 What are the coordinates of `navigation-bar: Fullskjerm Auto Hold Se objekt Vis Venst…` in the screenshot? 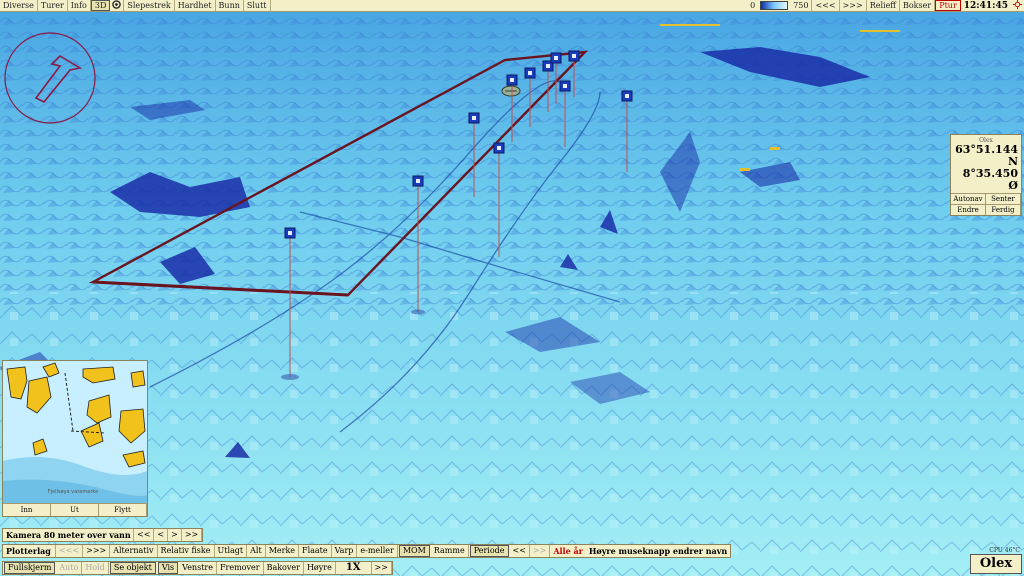 It's located at (197, 568).